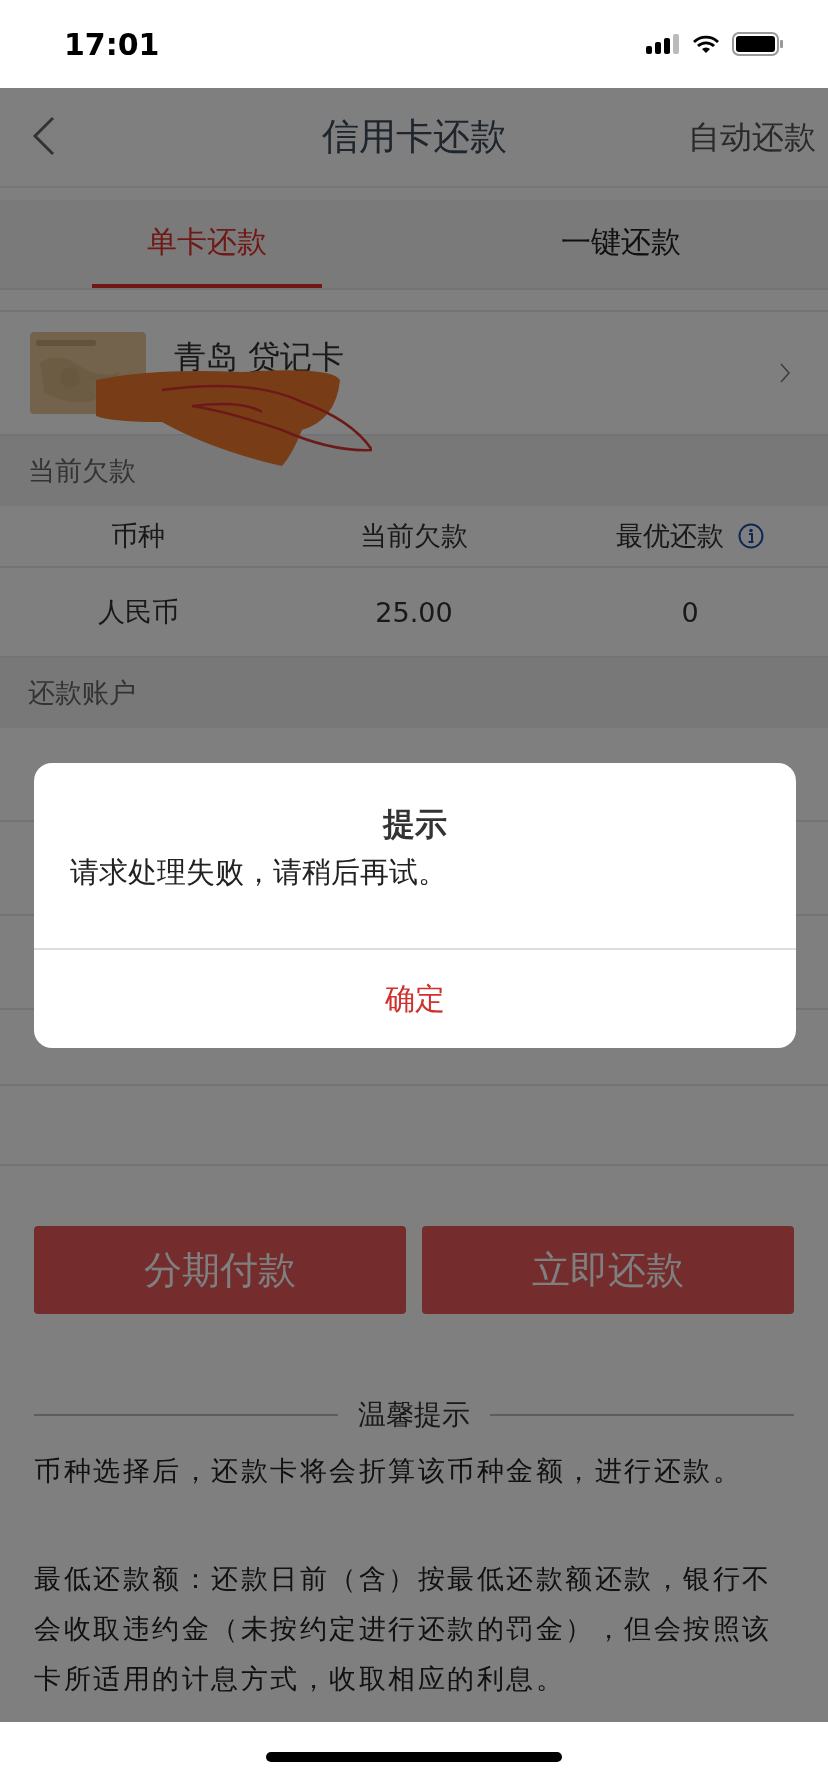  Describe the element at coordinates (207, 244) in the screenshot. I see `tab: 单卡还款` at that location.